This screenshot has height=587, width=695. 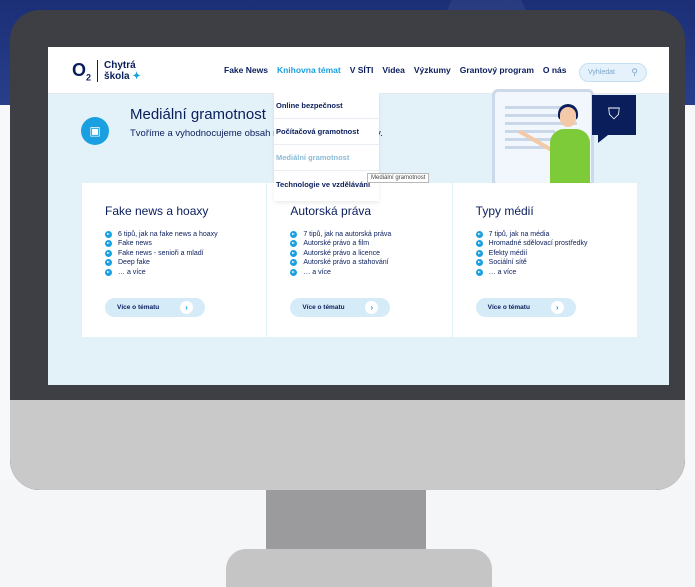 I want to click on nav-item-videa: Videa, so click(x=393, y=70).